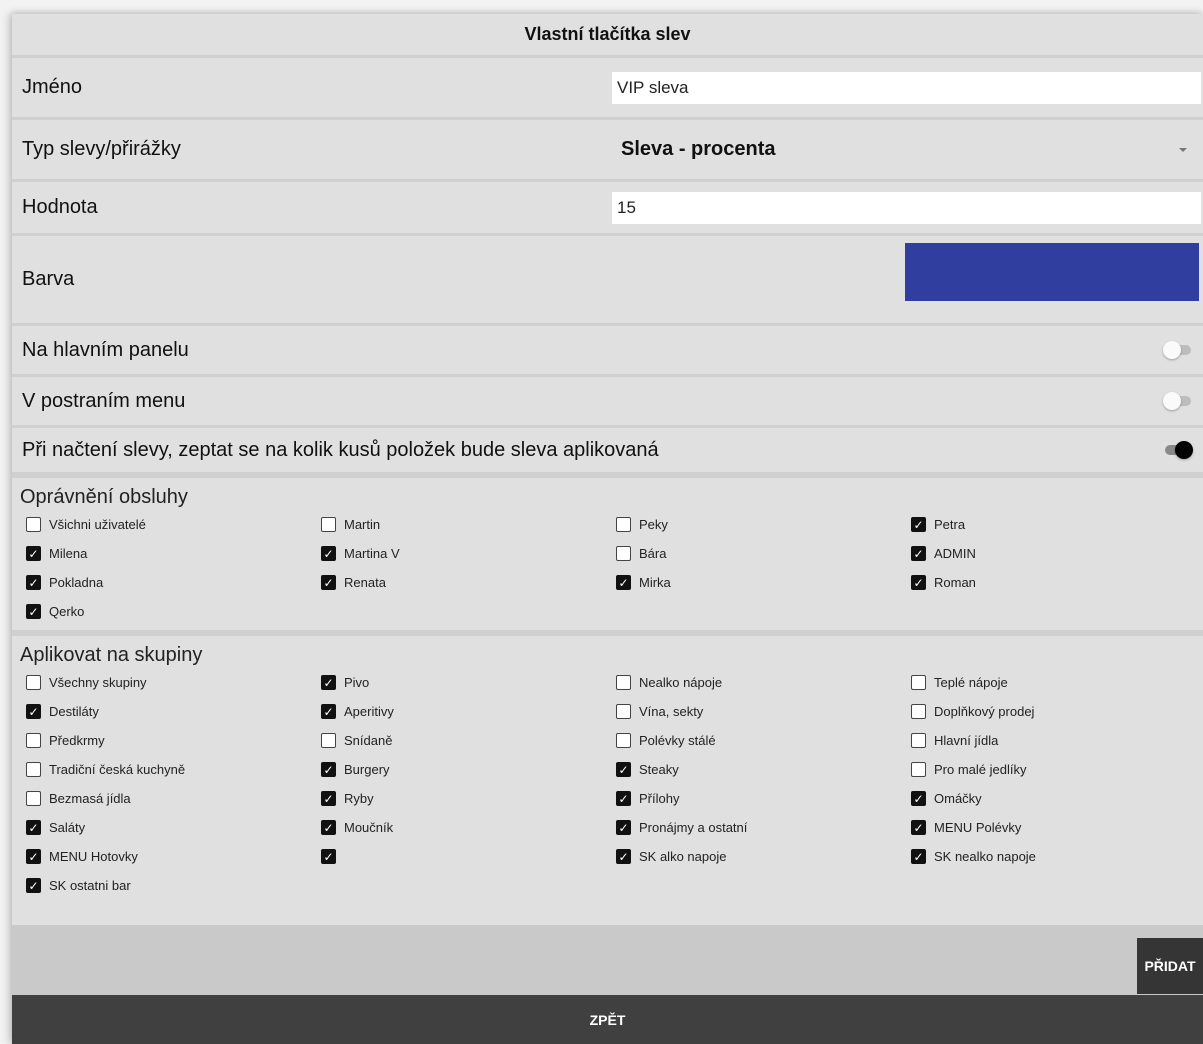  I want to click on checkbox-item: ✓ Mirka, so click(757, 582).